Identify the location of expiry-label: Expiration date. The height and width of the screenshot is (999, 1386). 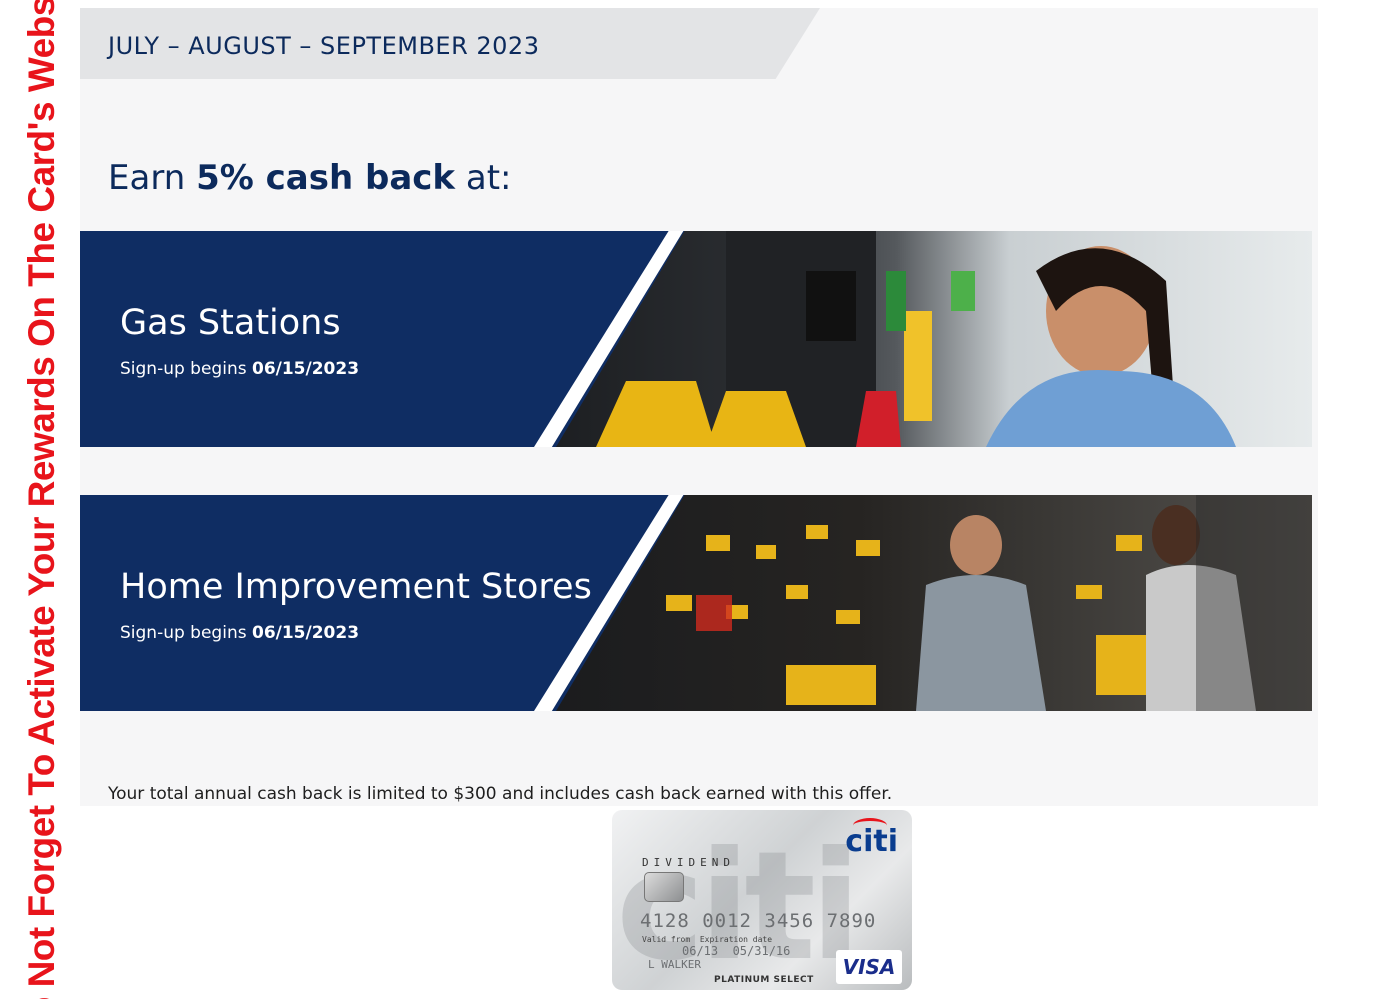
(736, 939).